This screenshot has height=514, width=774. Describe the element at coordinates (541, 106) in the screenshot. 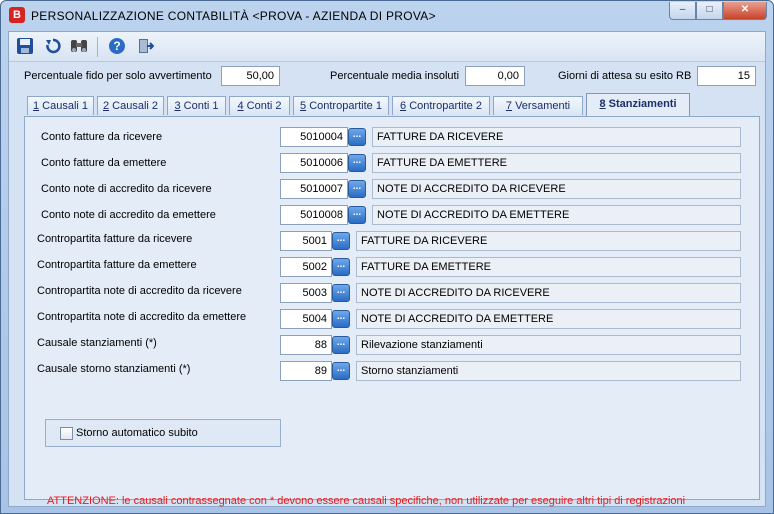

I see `tab-label: Versamenti` at that location.